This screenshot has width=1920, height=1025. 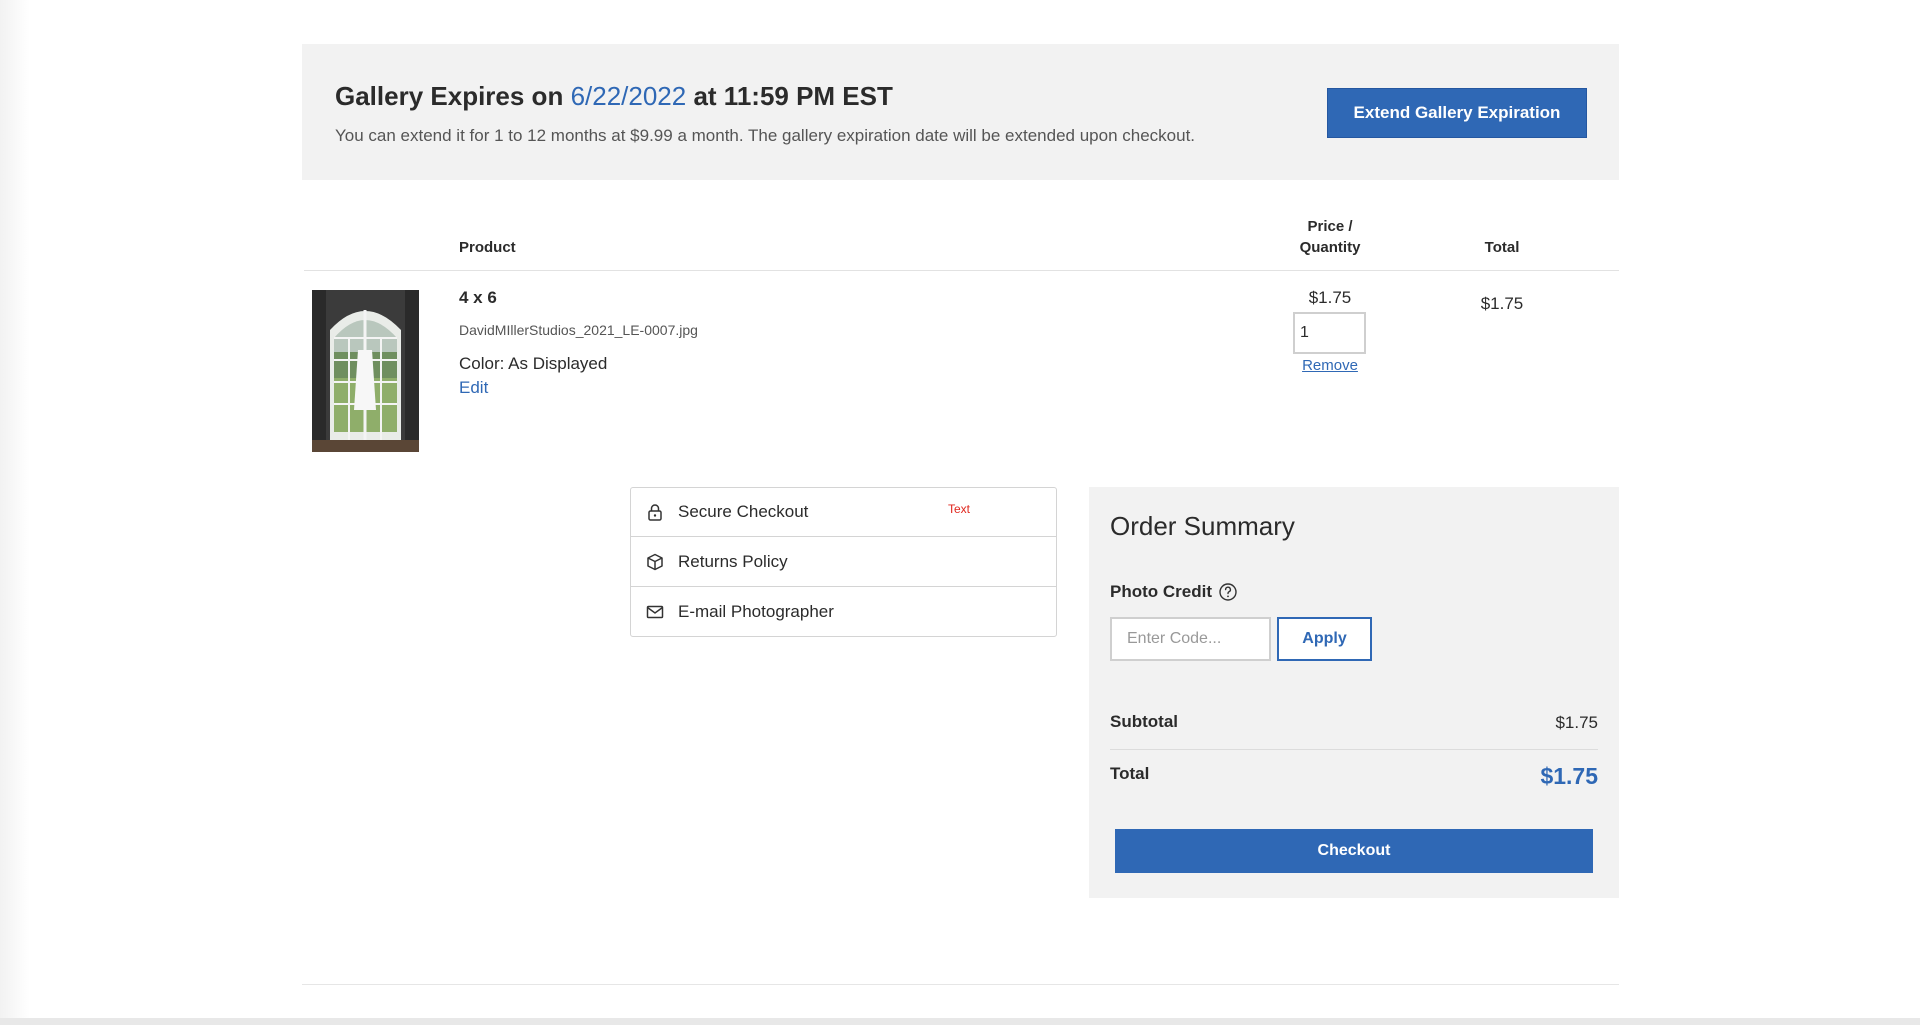 I want to click on checkout-button: Checkout, so click(x=1354, y=851).